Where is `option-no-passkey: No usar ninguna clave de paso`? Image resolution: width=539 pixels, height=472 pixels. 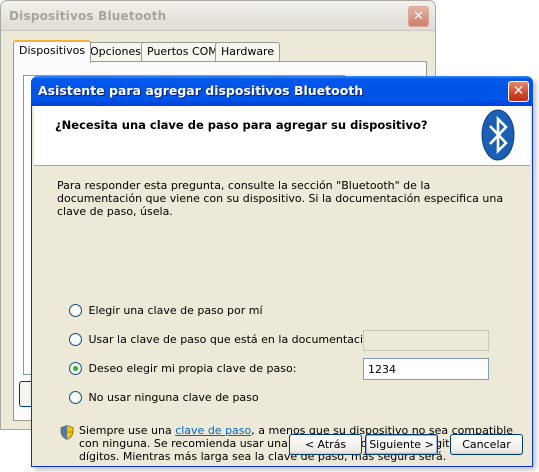
option-no-passkey: No usar ninguna clave de paso is located at coordinates (164, 398).